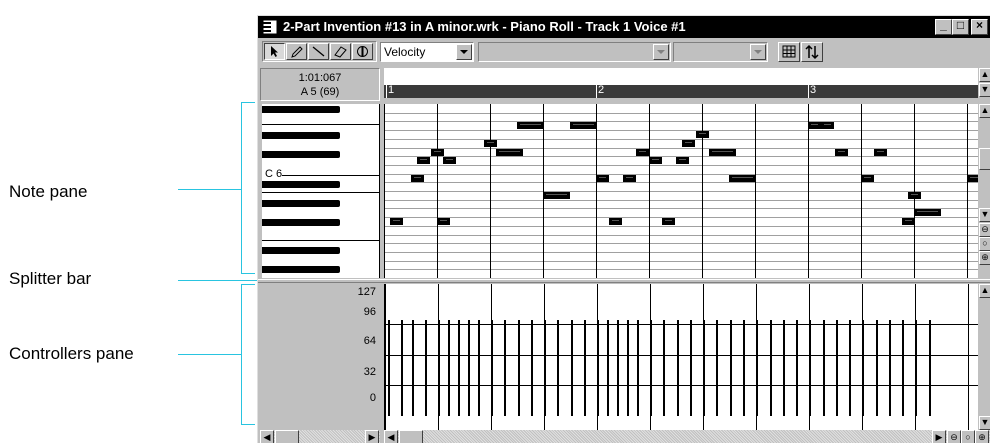 The height and width of the screenshot is (443, 990). I want to click on pencil-tool-button, so click(296, 51).